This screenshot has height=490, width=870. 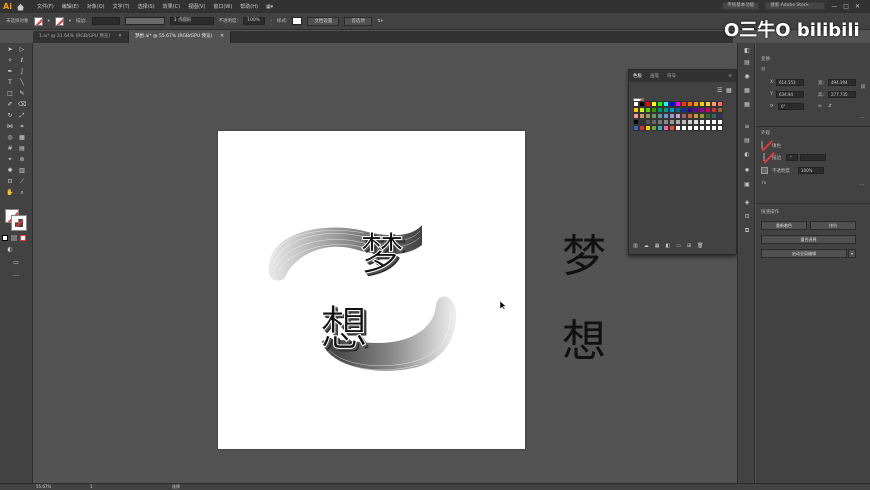 What do you see at coordinates (22, 171) in the screenshot?
I see `graph-icon: ▥` at bounding box center [22, 171].